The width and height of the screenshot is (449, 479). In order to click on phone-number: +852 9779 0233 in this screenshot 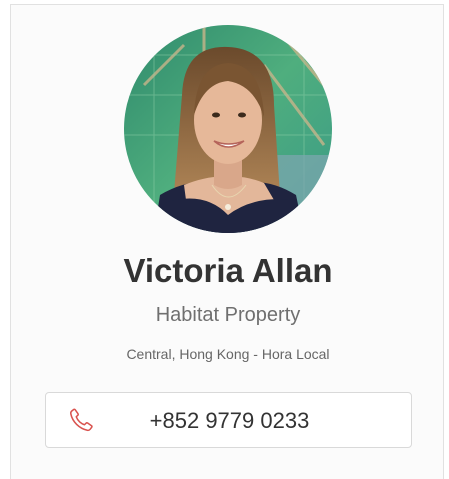, I will do `click(229, 420)`.